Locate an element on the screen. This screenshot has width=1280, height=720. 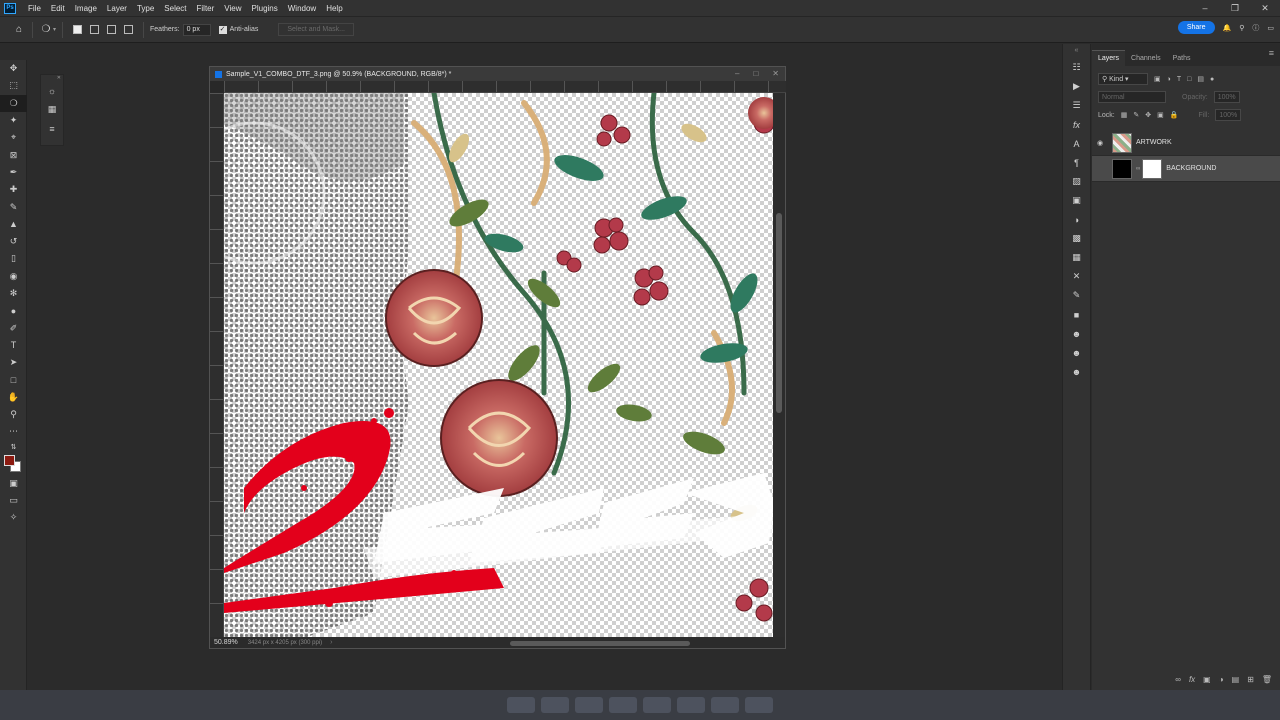
visibility-eye-icon: ◉ is located at coordinates (1100, 143).